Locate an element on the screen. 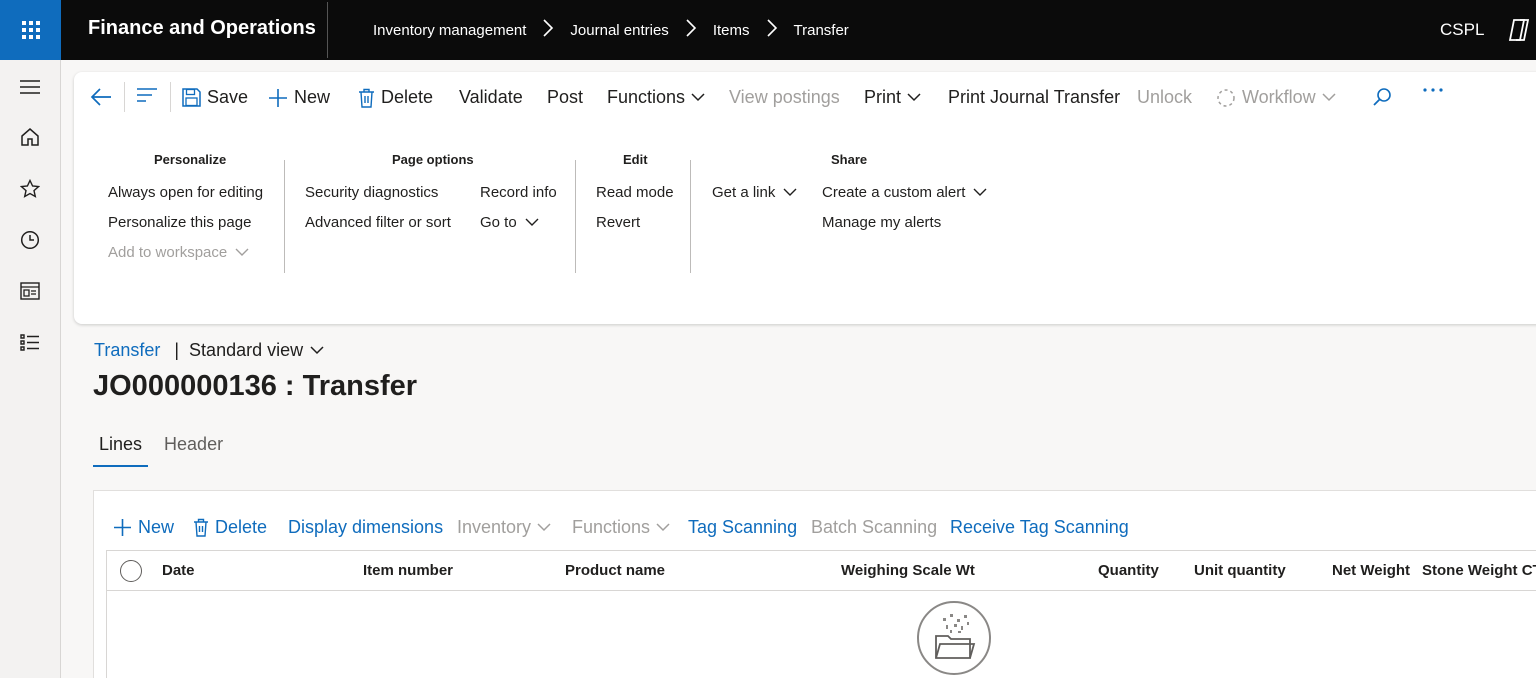 The width and height of the screenshot is (1536, 678). group-title-personalize: Personalize is located at coordinates (190, 159).